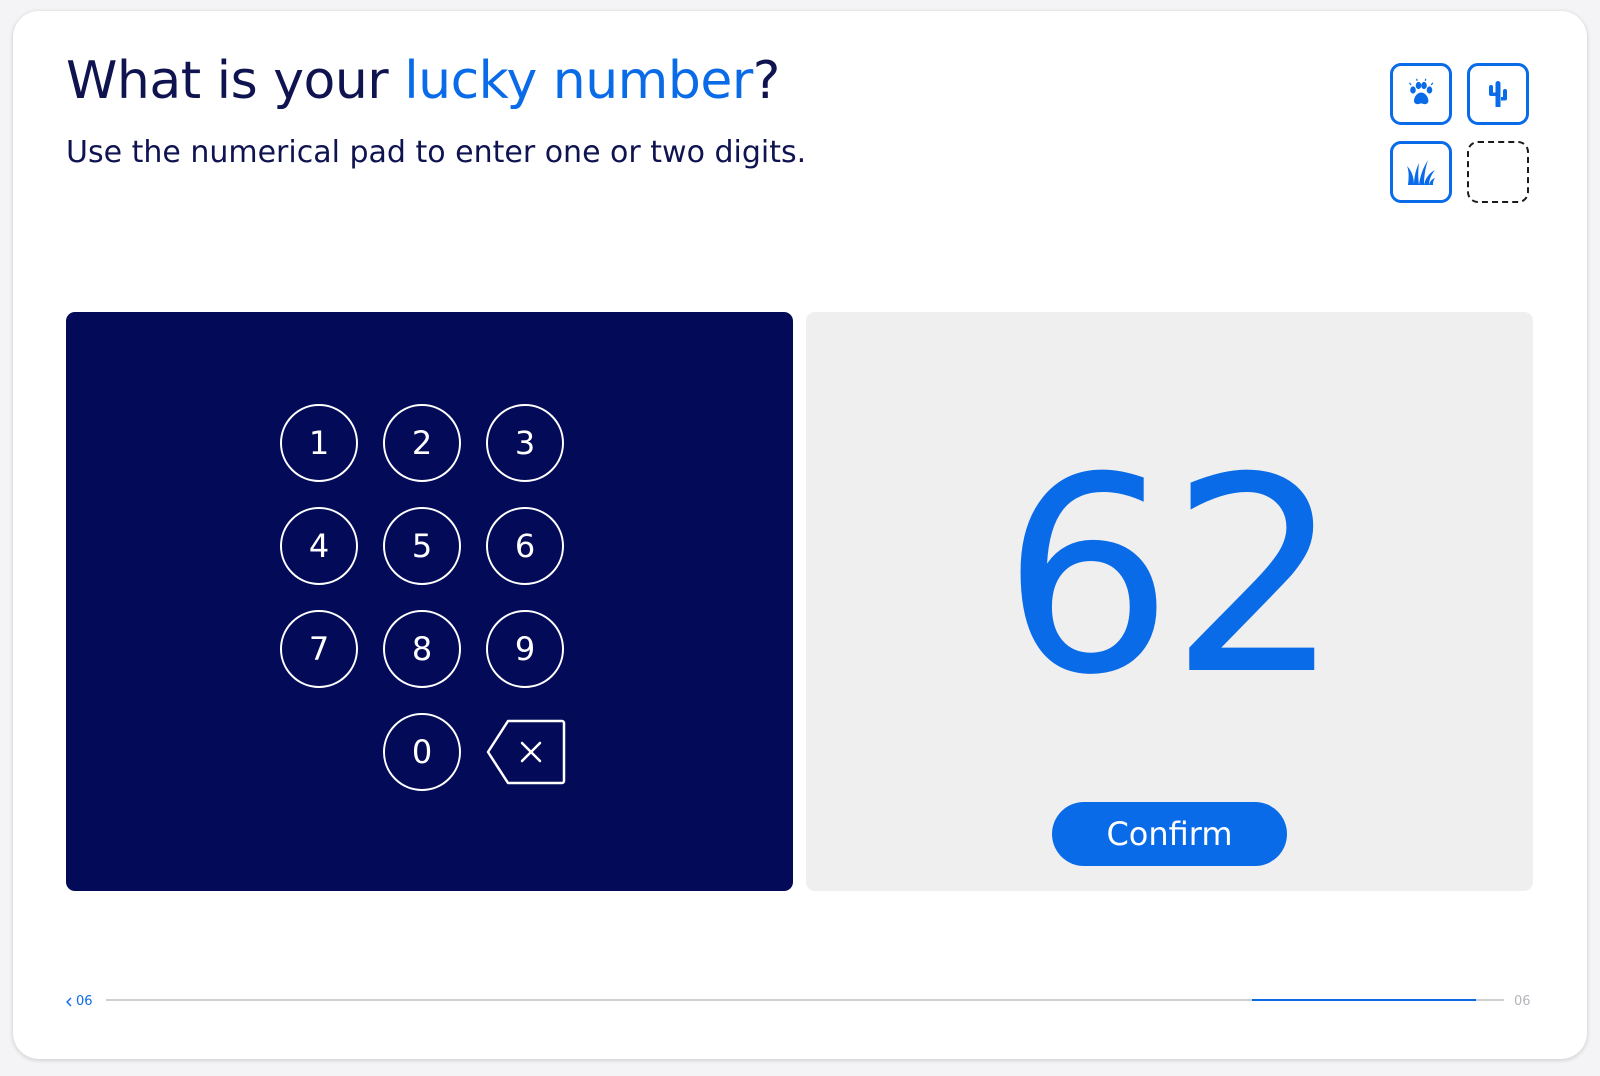  Describe the element at coordinates (319, 649) in the screenshot. I see `key-7: 7` at that location.